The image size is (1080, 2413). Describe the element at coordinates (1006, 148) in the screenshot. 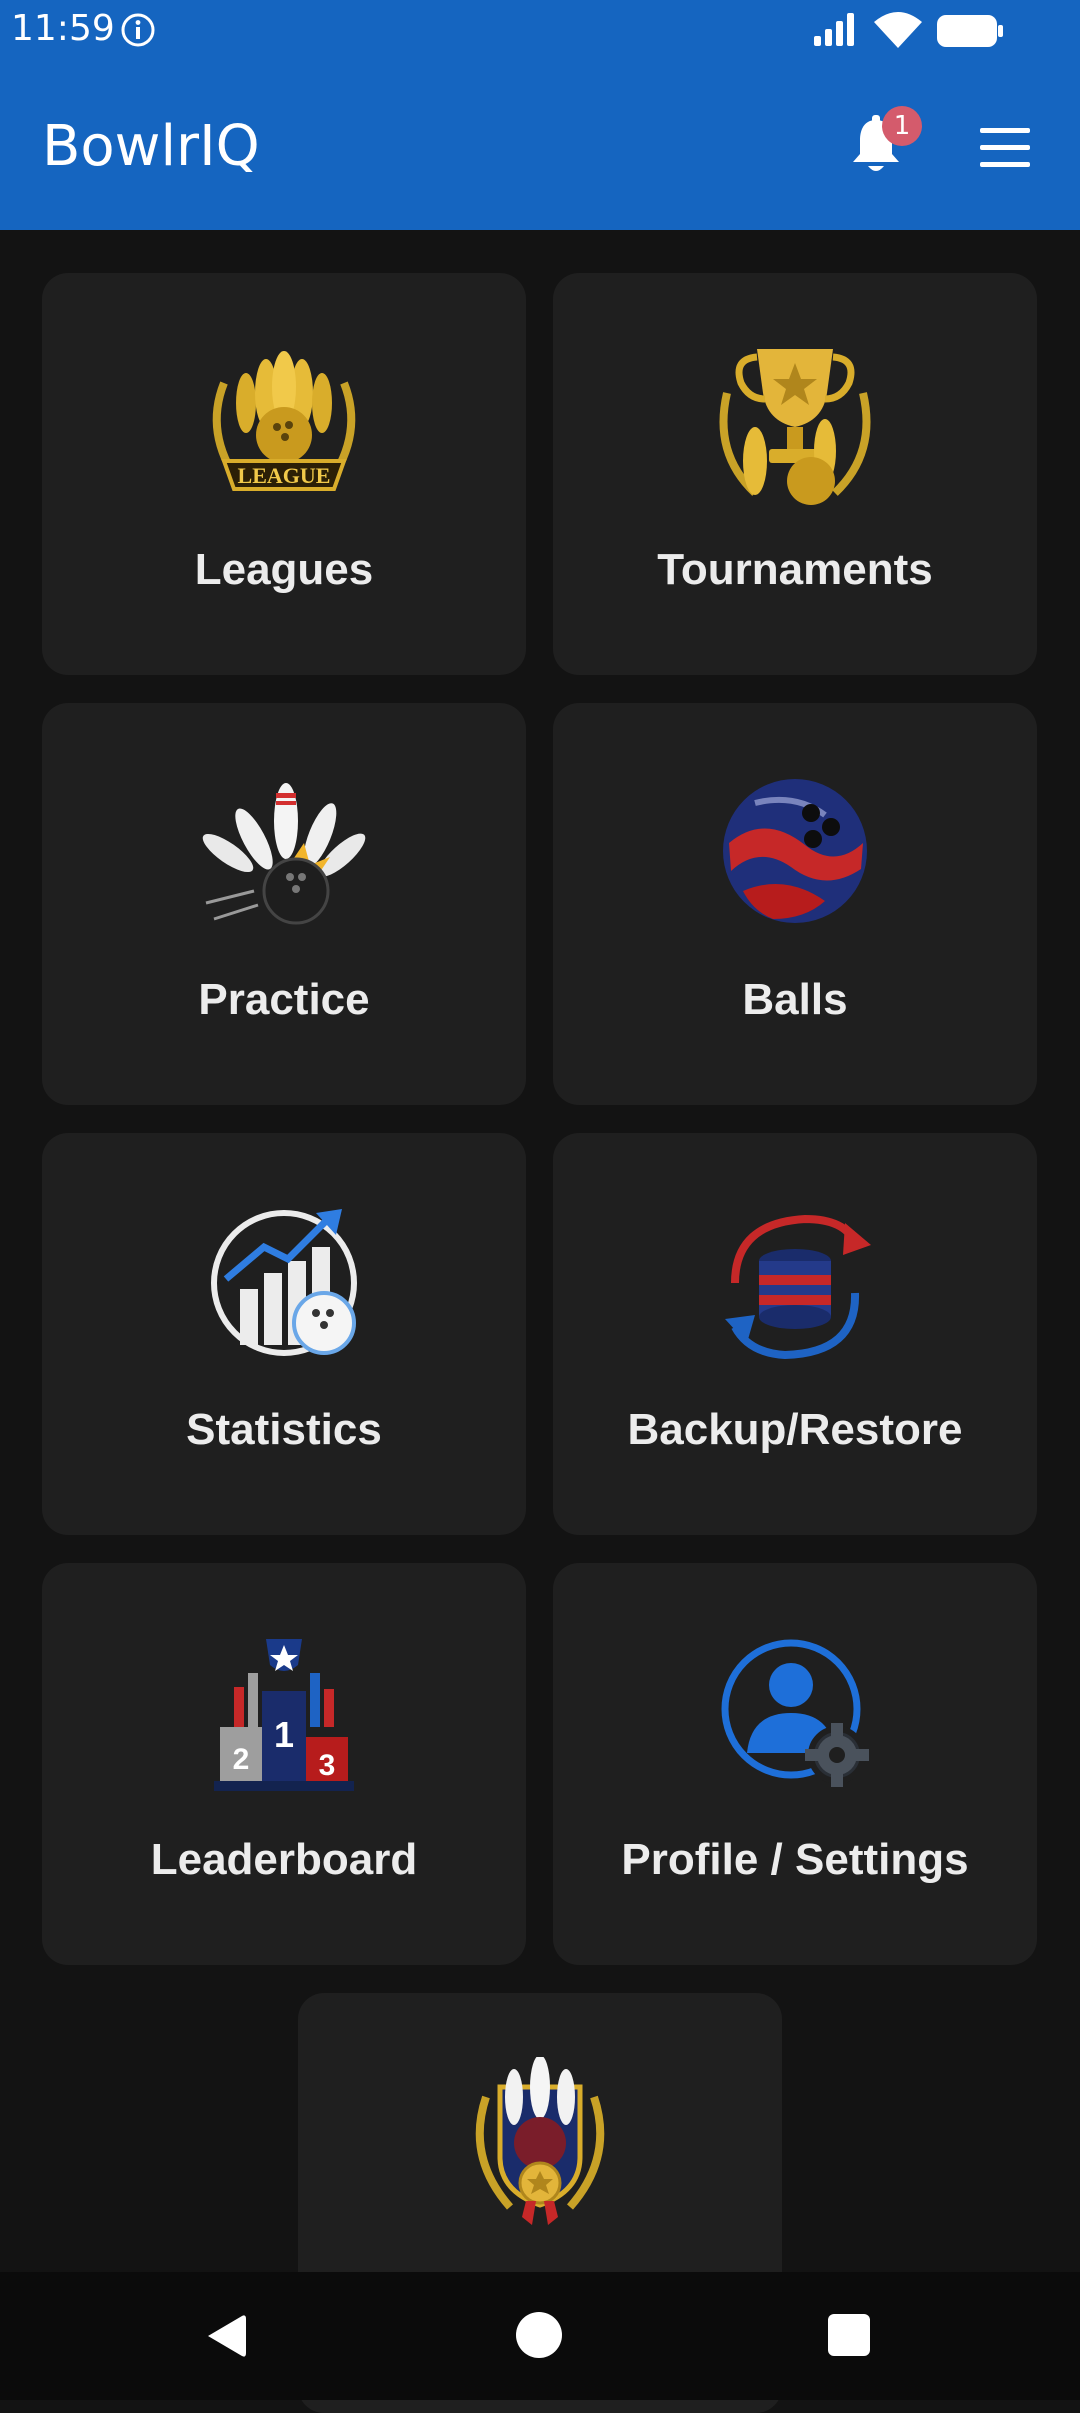

I see `menu-button` at that location.